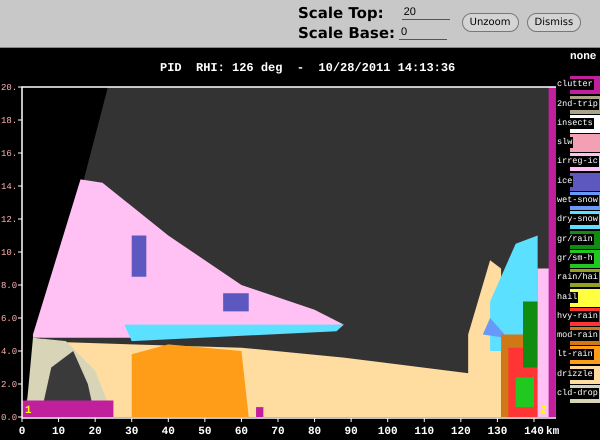 The width and height of the screenshot is (600, 440). I want to click on x-axis-label: 140, so click(534, 432).